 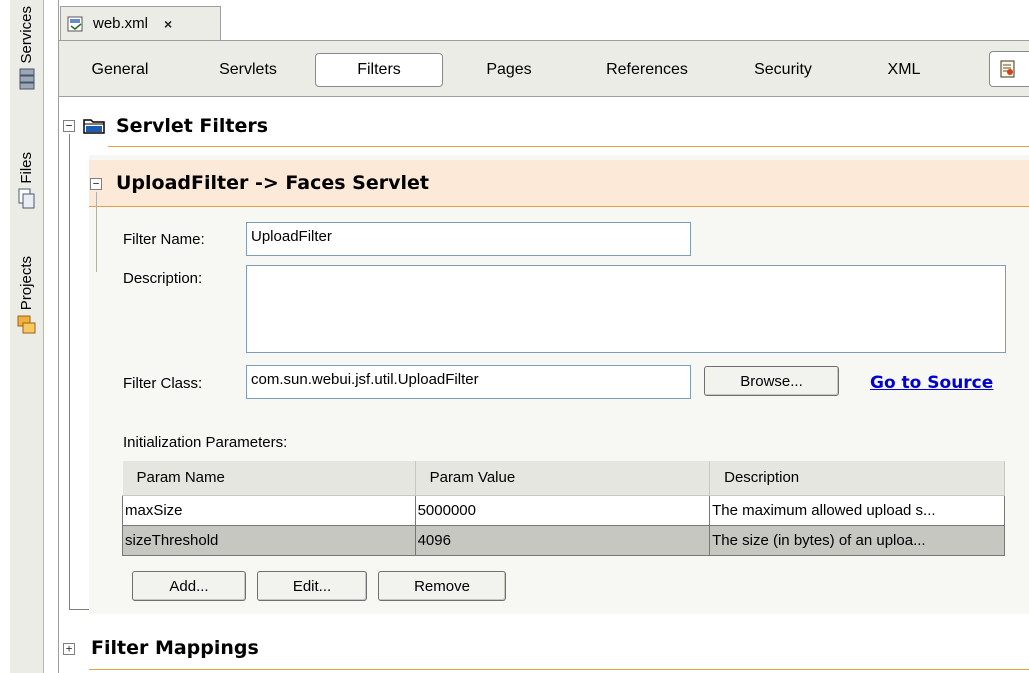 I want to click on description-label: Description:, so click(x=163, y=278).